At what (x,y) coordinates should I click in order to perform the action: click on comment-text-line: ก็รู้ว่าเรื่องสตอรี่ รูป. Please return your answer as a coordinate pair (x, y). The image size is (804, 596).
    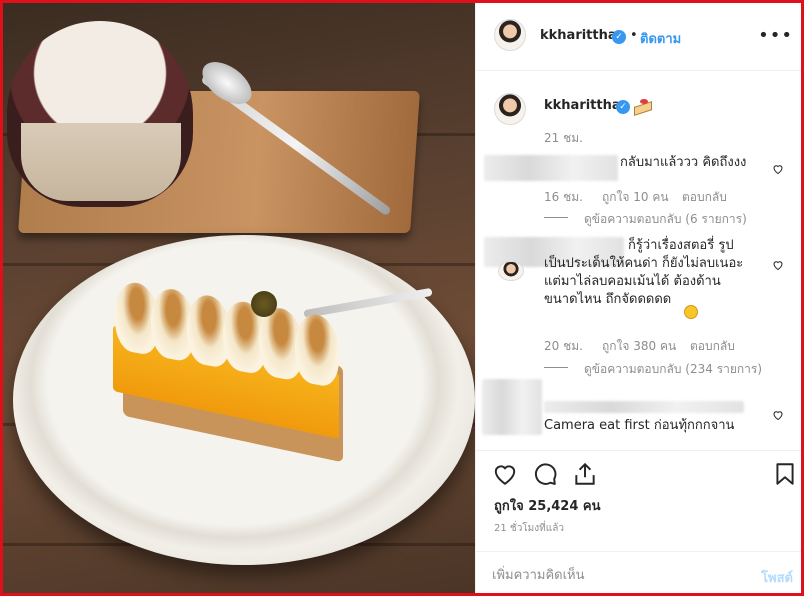
    Looking at the image, I should click on (681, 245).